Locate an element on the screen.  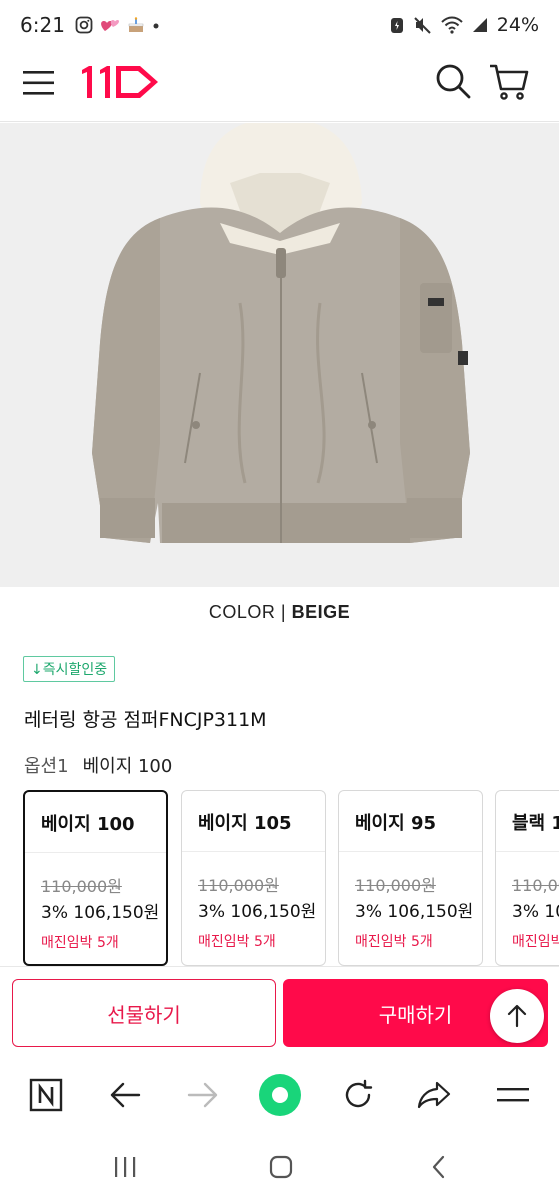
recent-apps-button is located at coordinates (125, 1167).